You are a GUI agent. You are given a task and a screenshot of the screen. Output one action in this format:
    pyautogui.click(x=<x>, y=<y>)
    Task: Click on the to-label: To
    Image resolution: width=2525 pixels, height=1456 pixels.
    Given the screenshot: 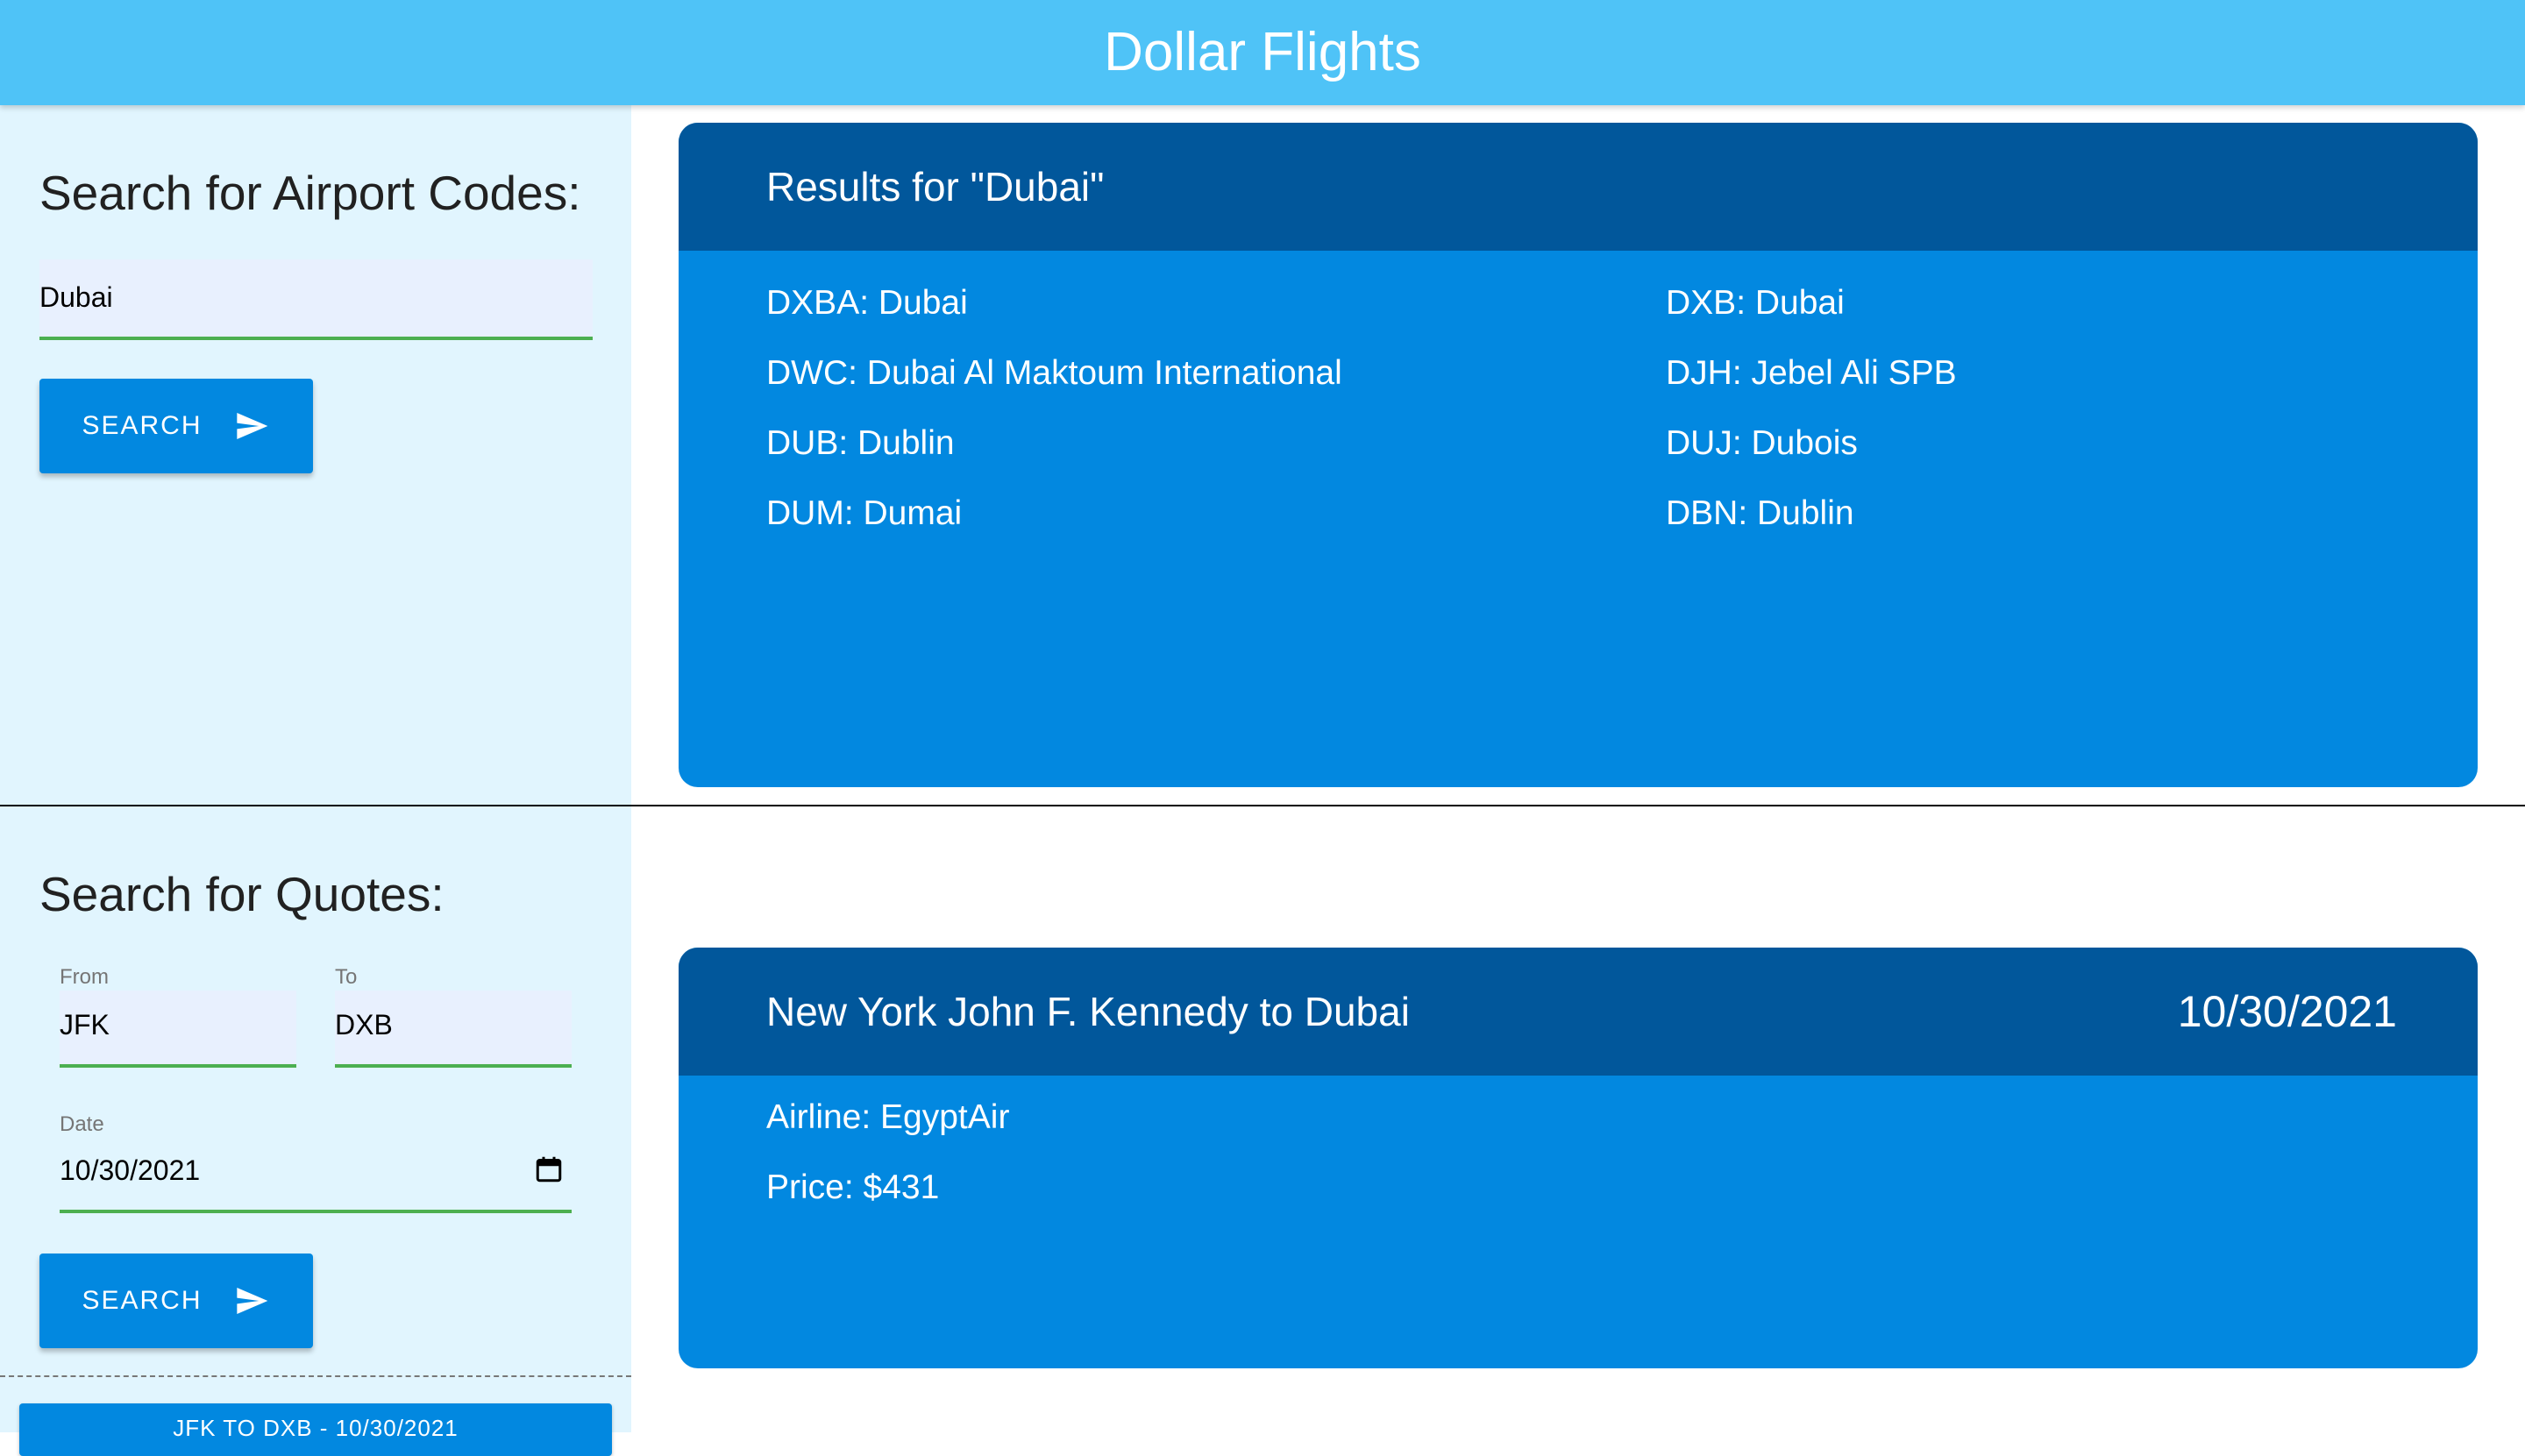 What is the action you would take?
    pyautogui.click(x=346, y=977)
    